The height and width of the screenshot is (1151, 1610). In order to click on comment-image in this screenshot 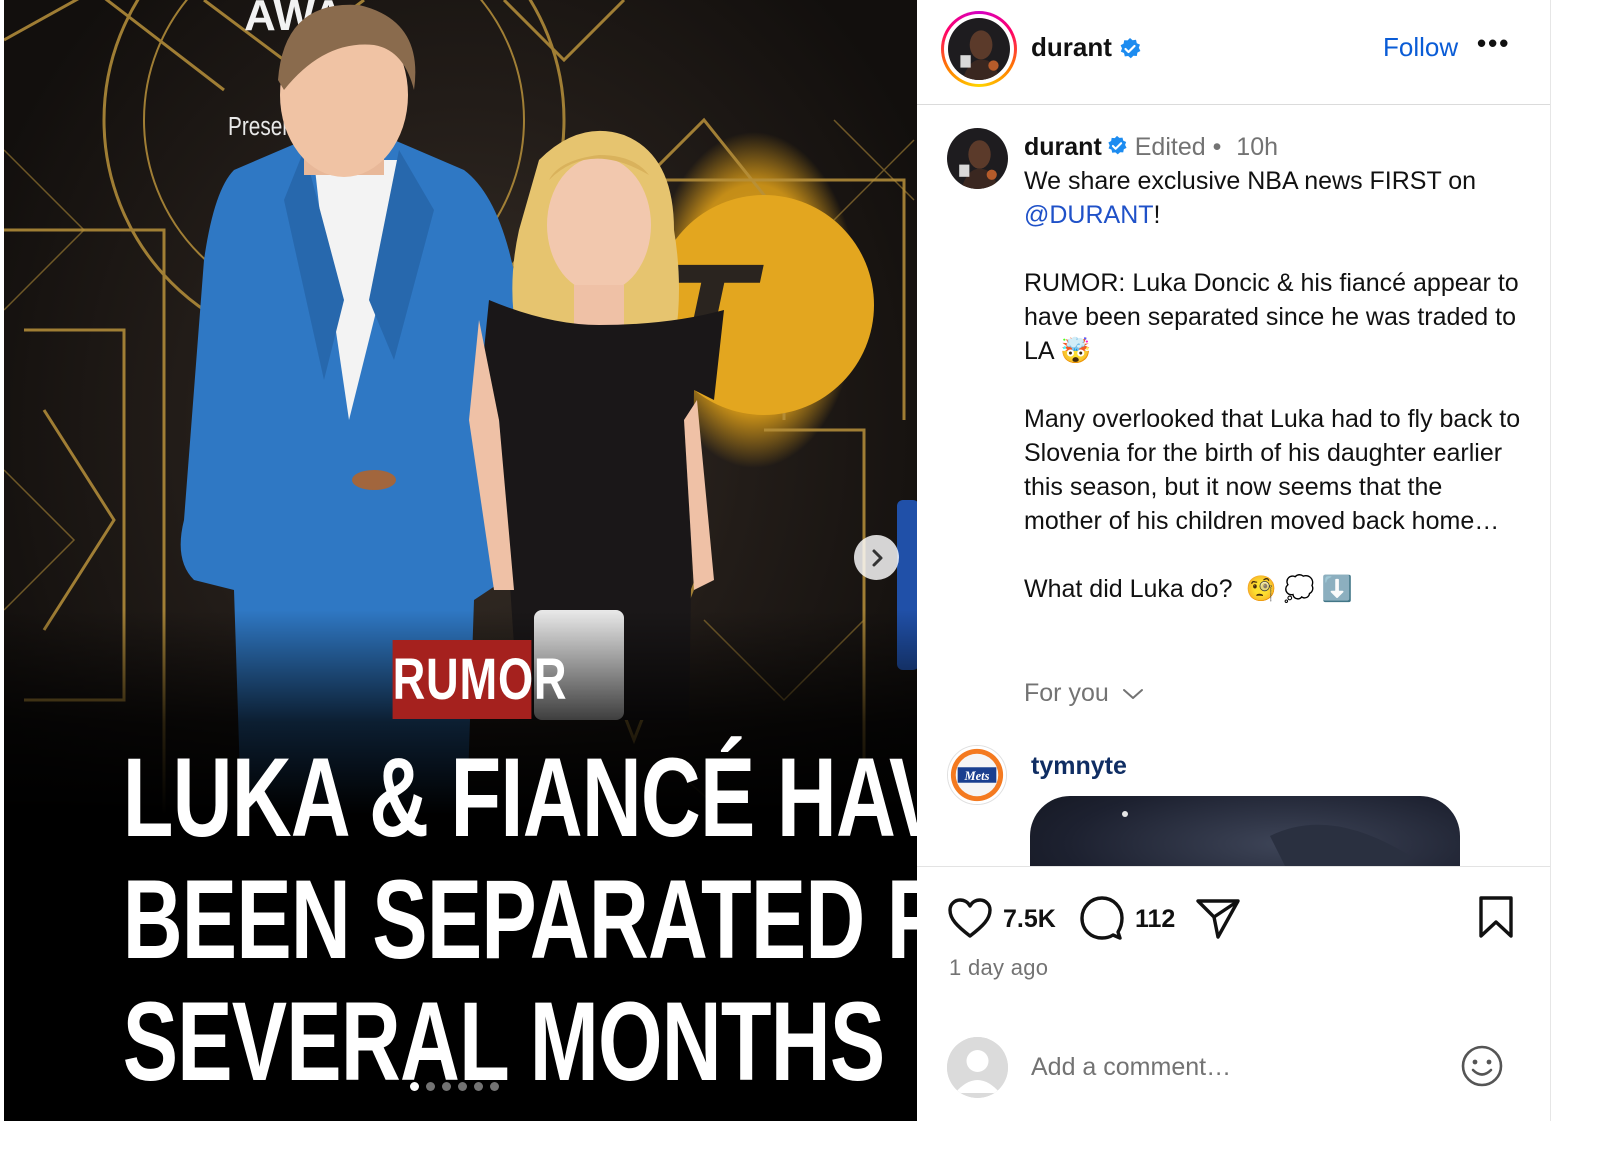, I will do `click(1245, 831)`.